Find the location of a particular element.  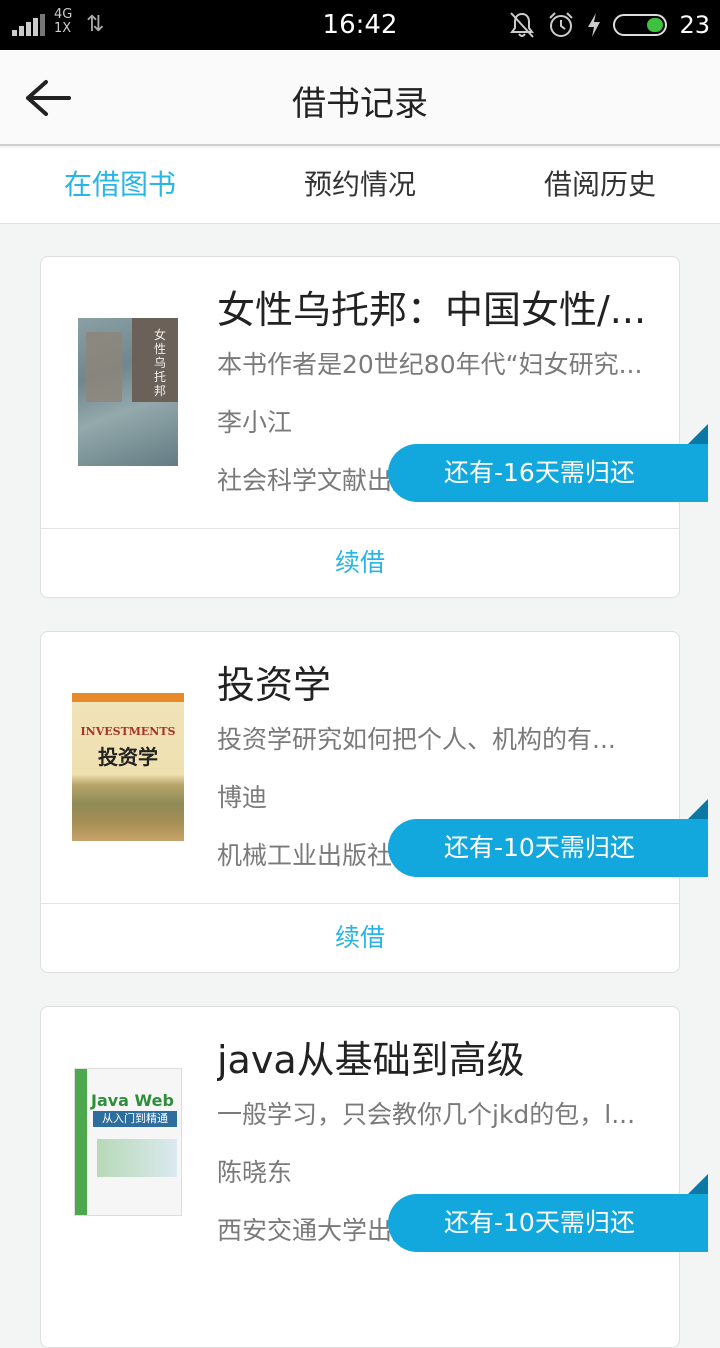

mute-icon is located at coordinates (522, 25).